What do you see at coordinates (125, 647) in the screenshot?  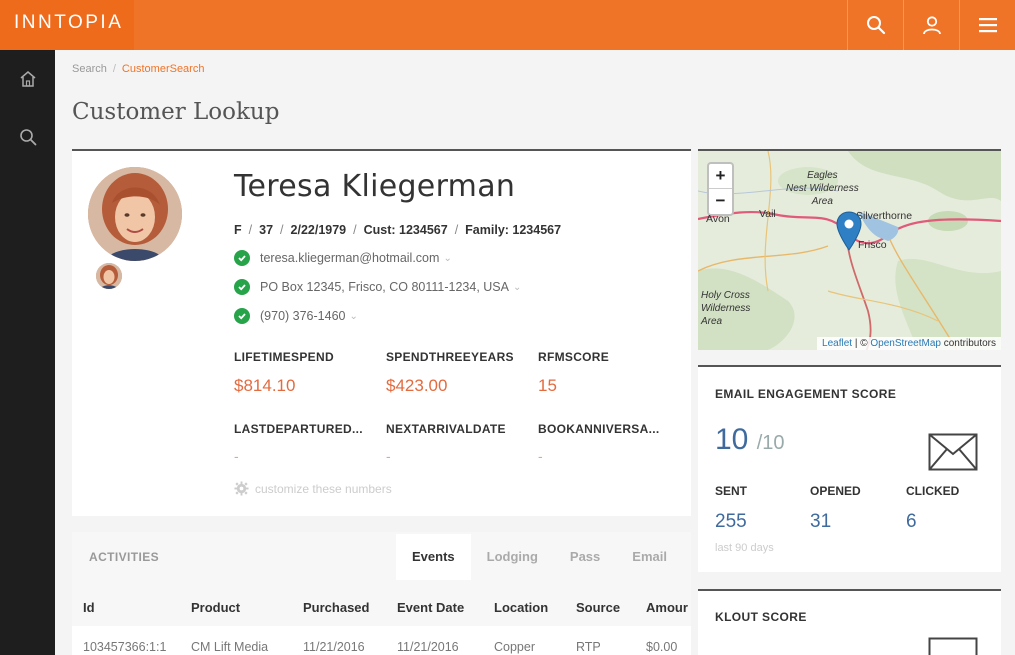 I see `cell-id: 103457366:1:1` at bounding box center [125, 647].